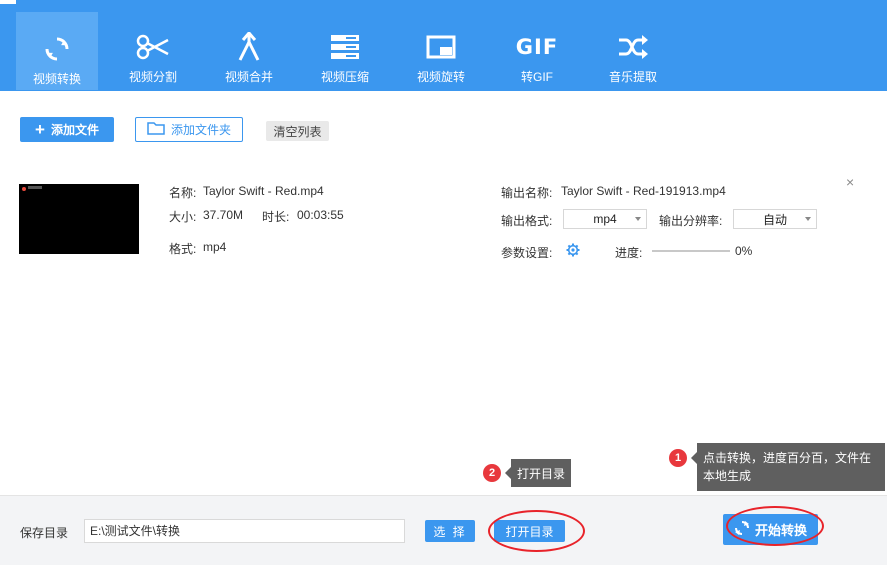 The height and width of the screenshot is (565, 887). Describe the element at coordinates (183, 249) in the screenshot. I see `format-label: 格式:` at that location.